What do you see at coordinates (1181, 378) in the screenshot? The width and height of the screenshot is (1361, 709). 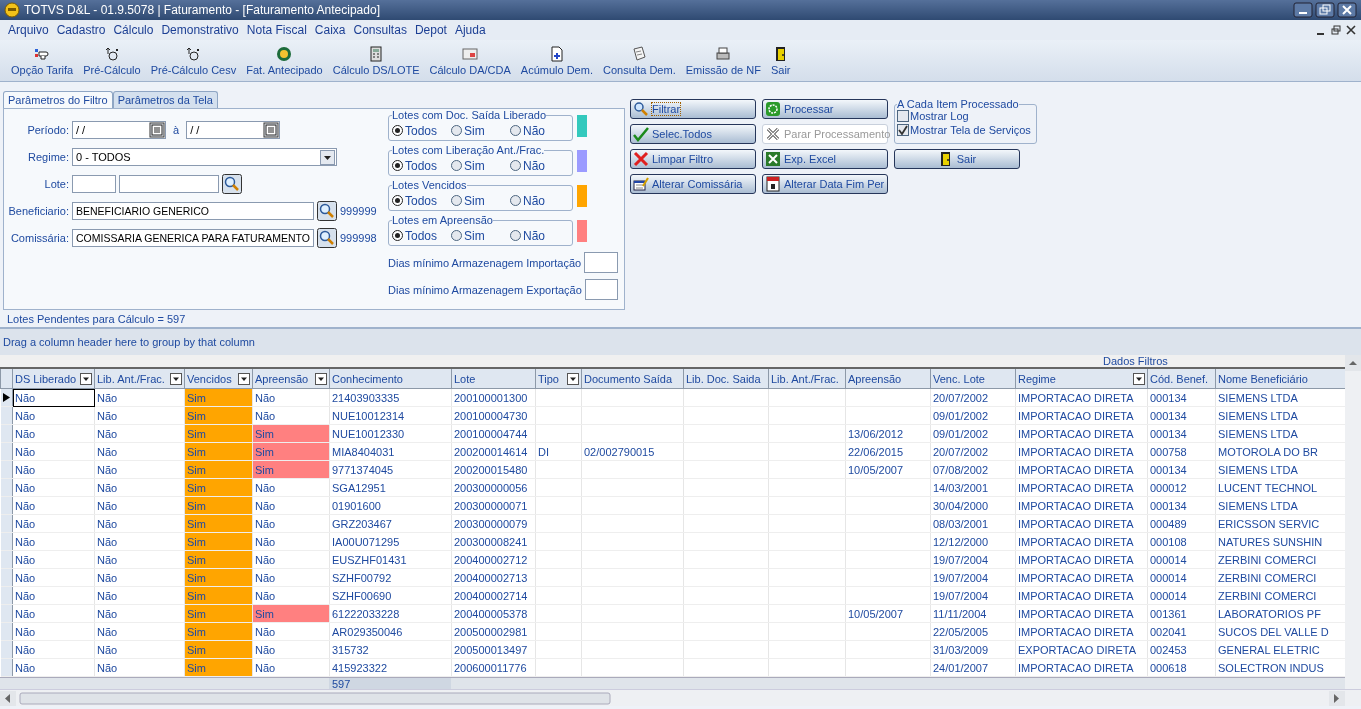 I see `column-header: Cód. Benef.` at bounding box center [1181, 378].